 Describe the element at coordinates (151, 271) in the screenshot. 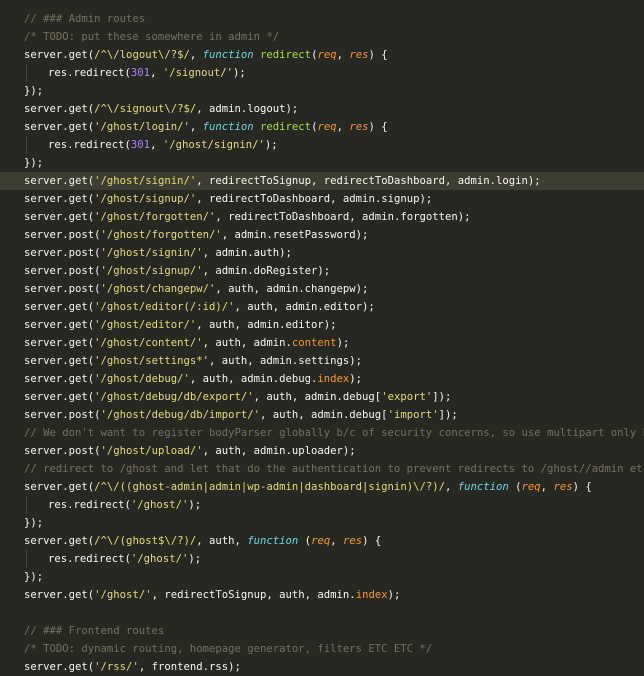

I see `code-token: '/ghost/signup/'` at that location.